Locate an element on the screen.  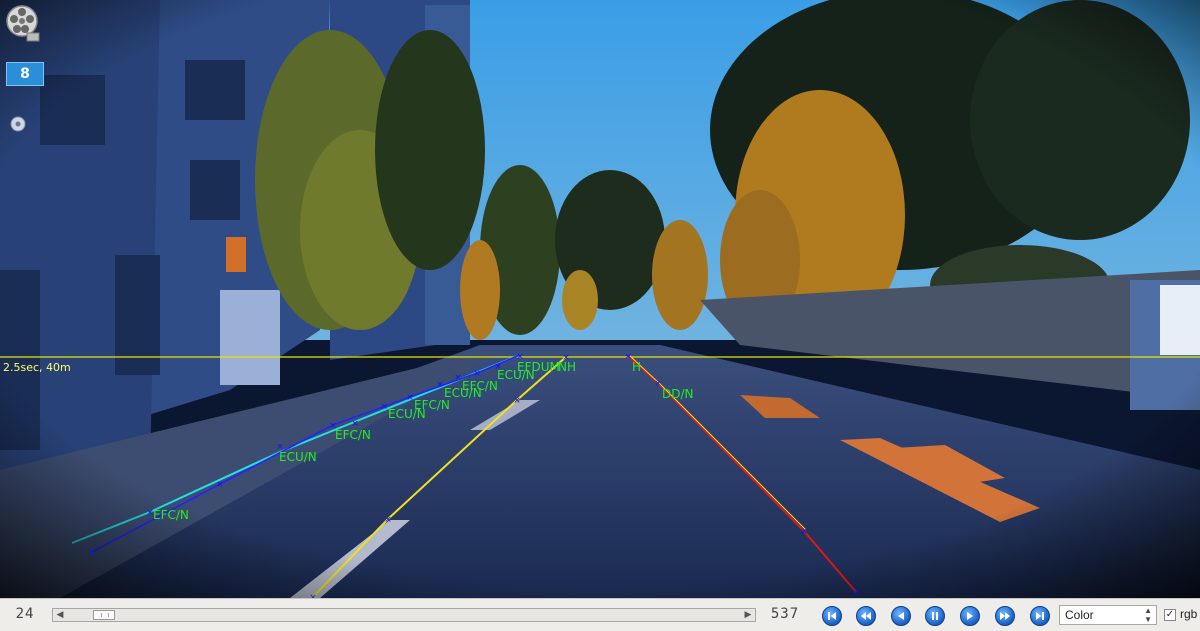
playback-toolbar: 24 ◀ ▶ 537 Color ▲ ▼ ✓ rgb is located at coordinates (600, 614).